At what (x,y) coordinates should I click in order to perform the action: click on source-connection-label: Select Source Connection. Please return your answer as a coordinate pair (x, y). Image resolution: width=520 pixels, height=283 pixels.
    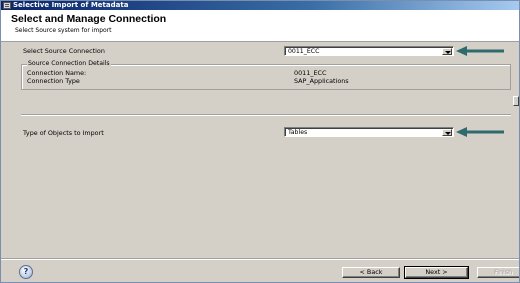
    Looking at the image, I should click on (64, 51).